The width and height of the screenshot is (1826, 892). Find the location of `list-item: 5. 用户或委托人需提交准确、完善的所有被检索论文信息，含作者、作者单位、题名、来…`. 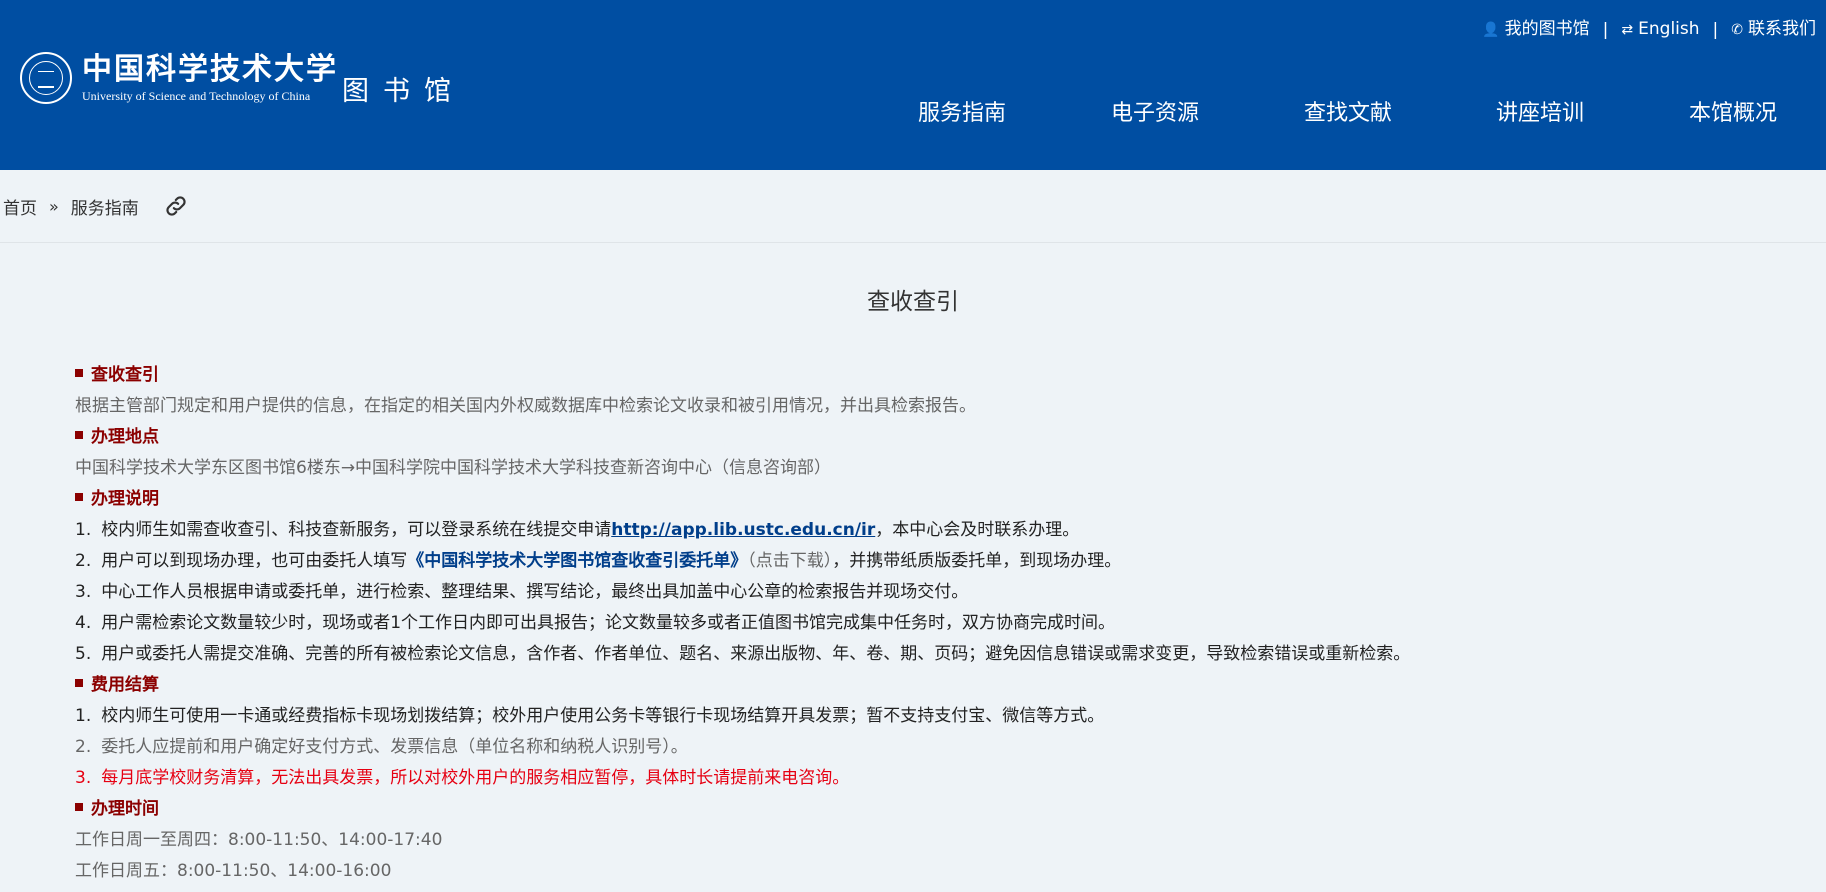

list-item: 5. 用户或委托人需提交准确、完善的所有被检索论文信息，含作者、作者单位、题名、来… is located at coordinates (743, 654).